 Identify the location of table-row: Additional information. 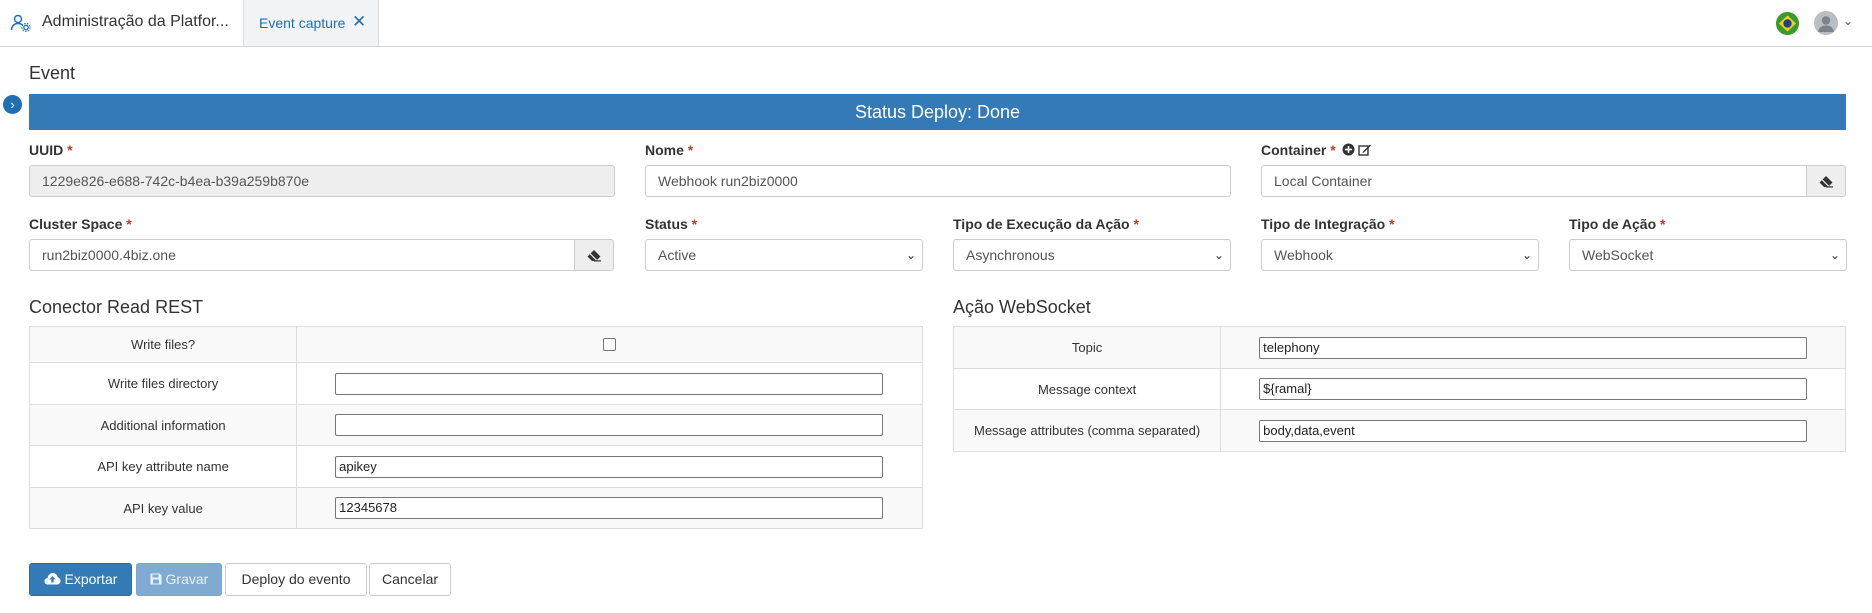
(475, 425).